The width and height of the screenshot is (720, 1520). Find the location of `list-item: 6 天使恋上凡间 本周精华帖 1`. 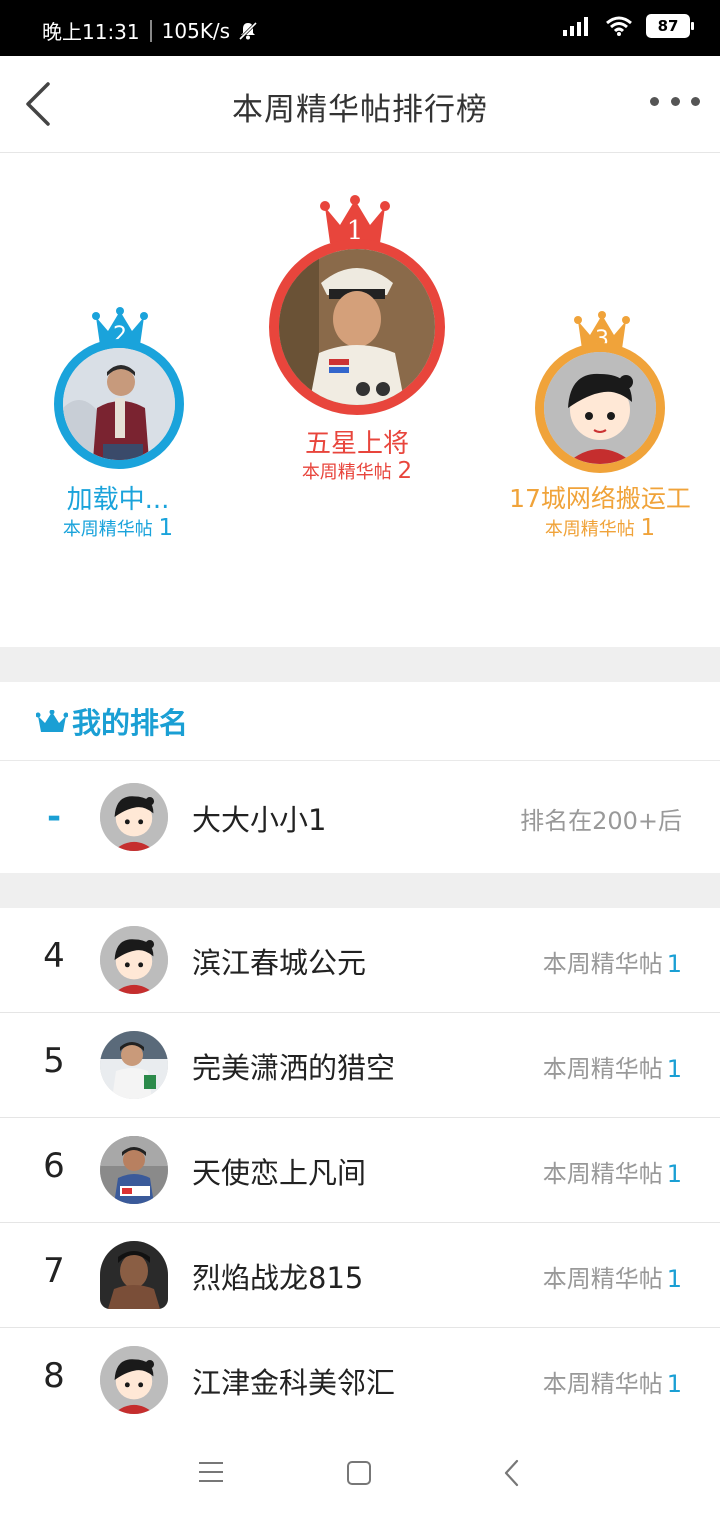

list-item: 6 天使恋上凡间 本周精华帖 1 is located at coordinates (360, 1170).